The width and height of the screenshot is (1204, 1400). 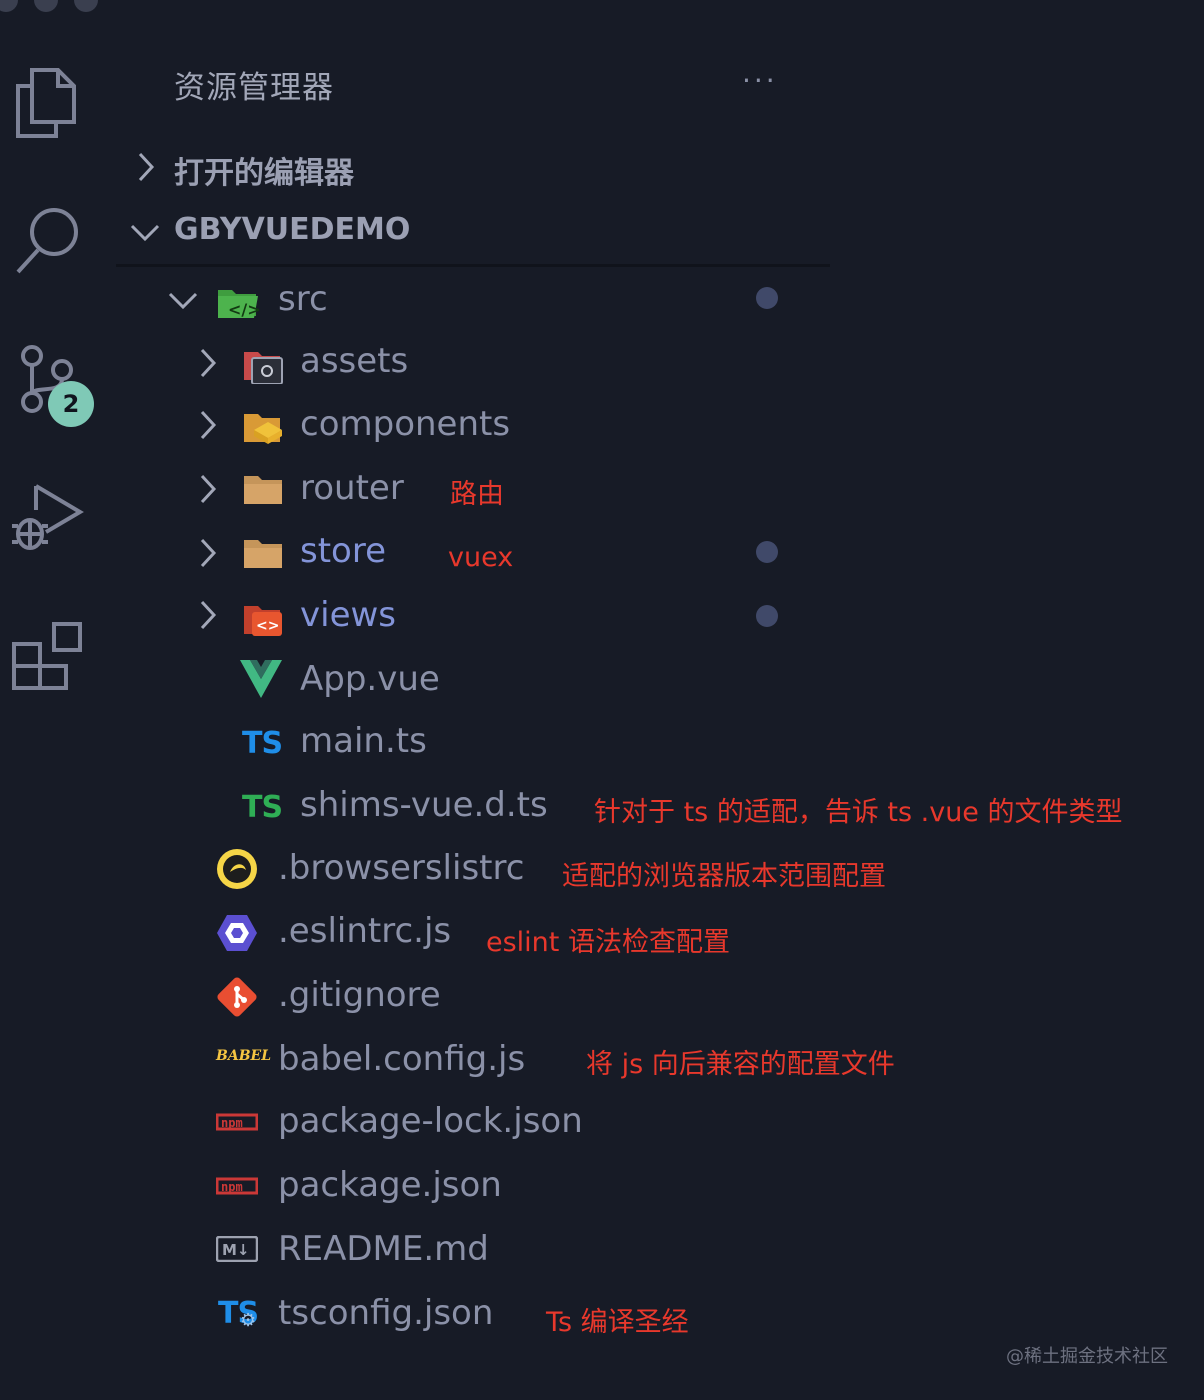 I want to click on window-close-dot, so click(x=9, y=6).